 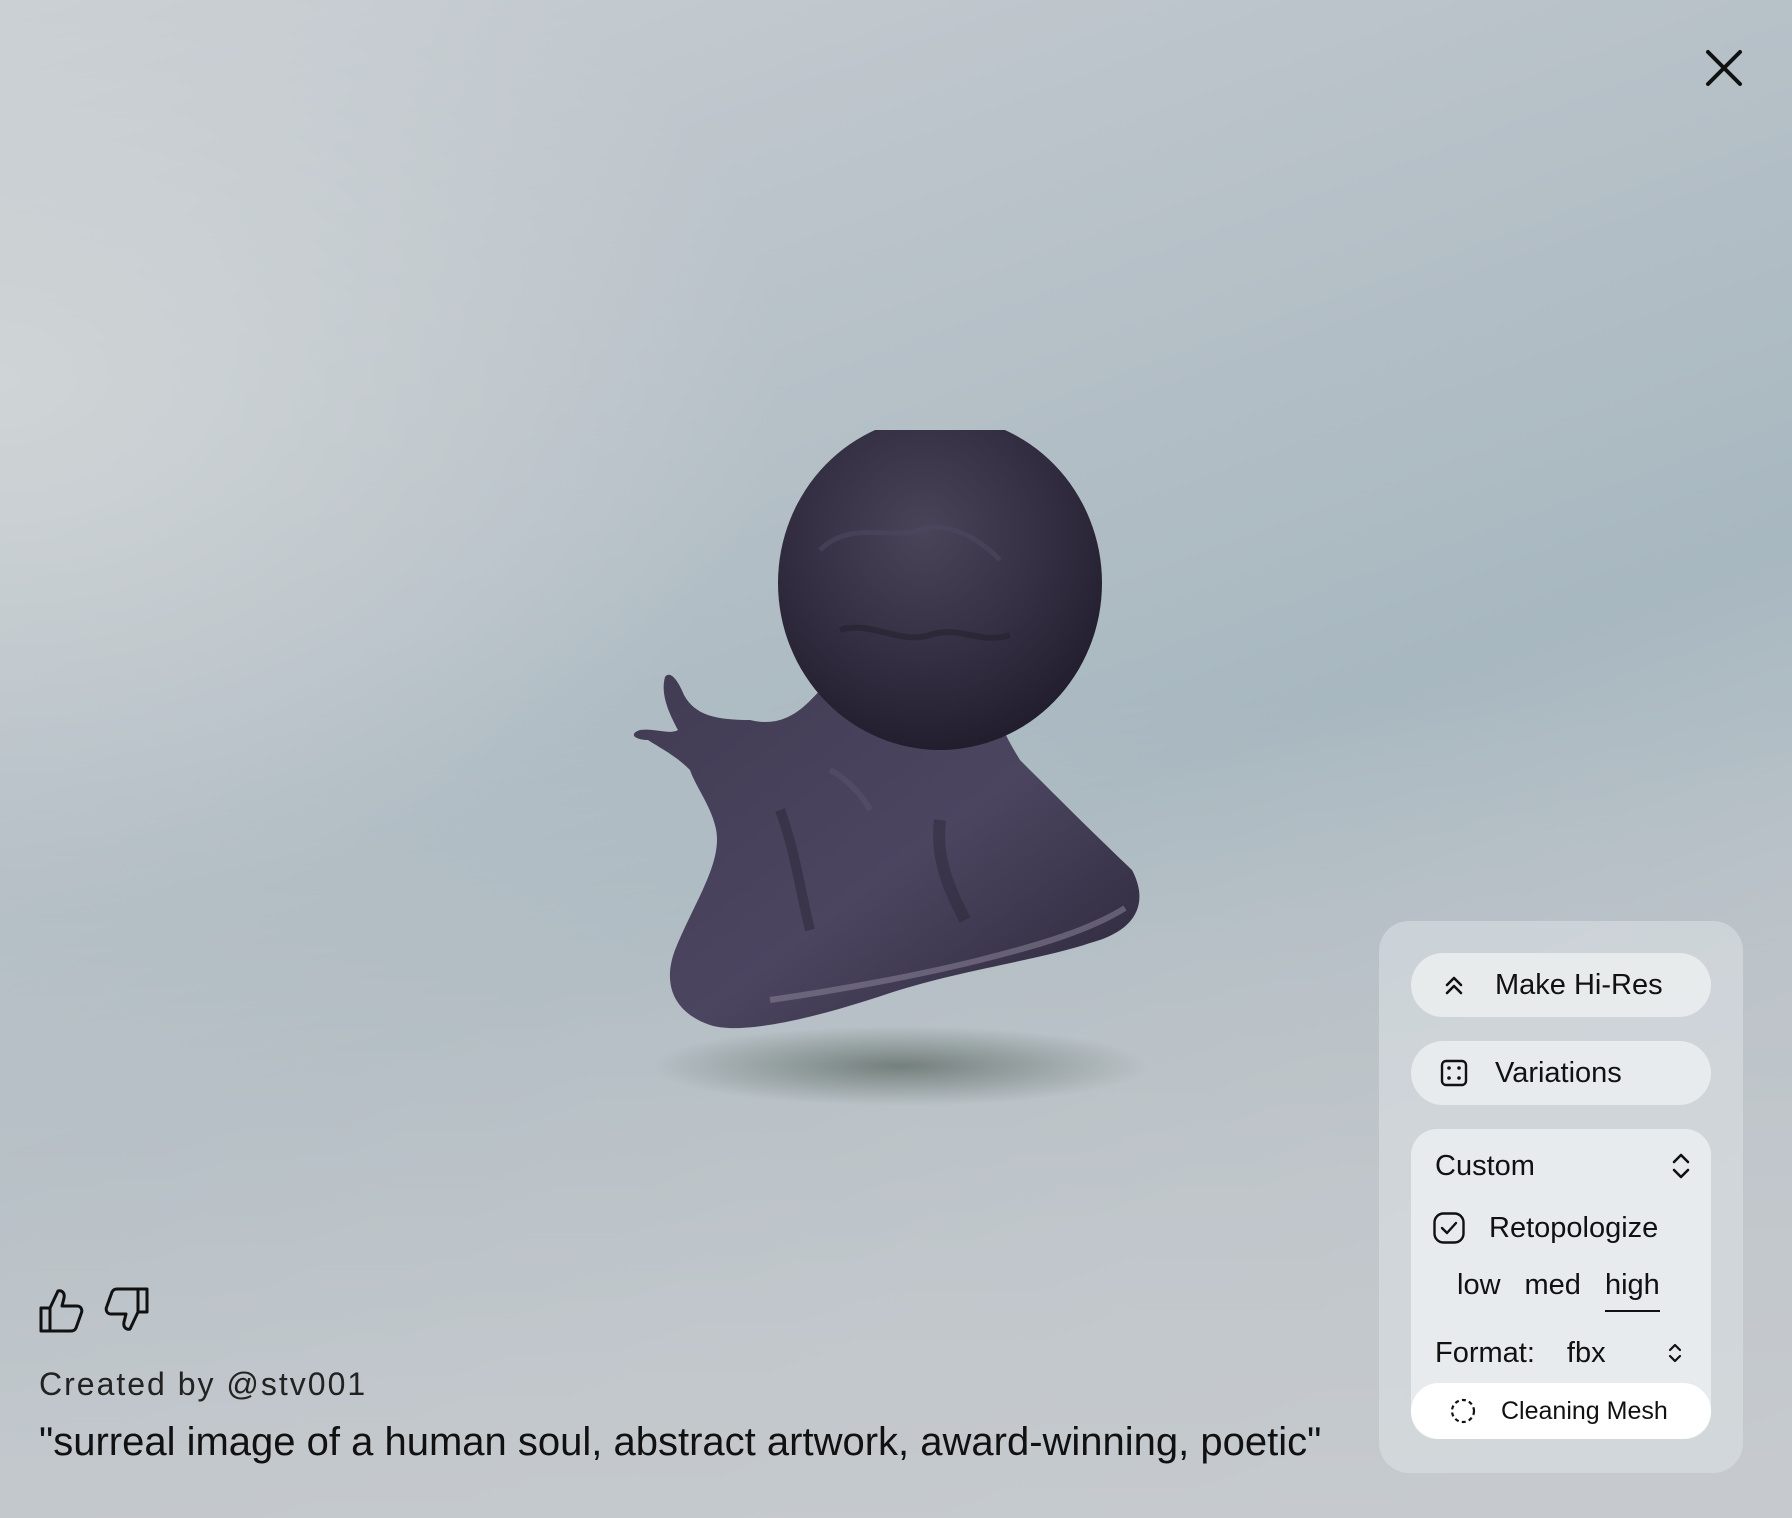 What do you see at coordinates (1454, 985) in the screenshot?
I see `chevrons-up-icon` at bounding box center [1454, 985].